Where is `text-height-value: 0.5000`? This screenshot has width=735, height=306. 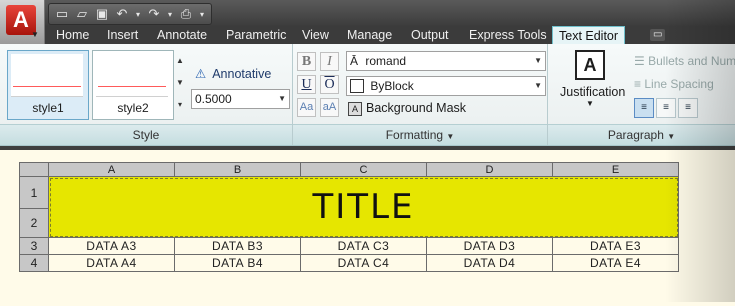
text-height-value: 0.5000 is located at coordinates (213, 99).